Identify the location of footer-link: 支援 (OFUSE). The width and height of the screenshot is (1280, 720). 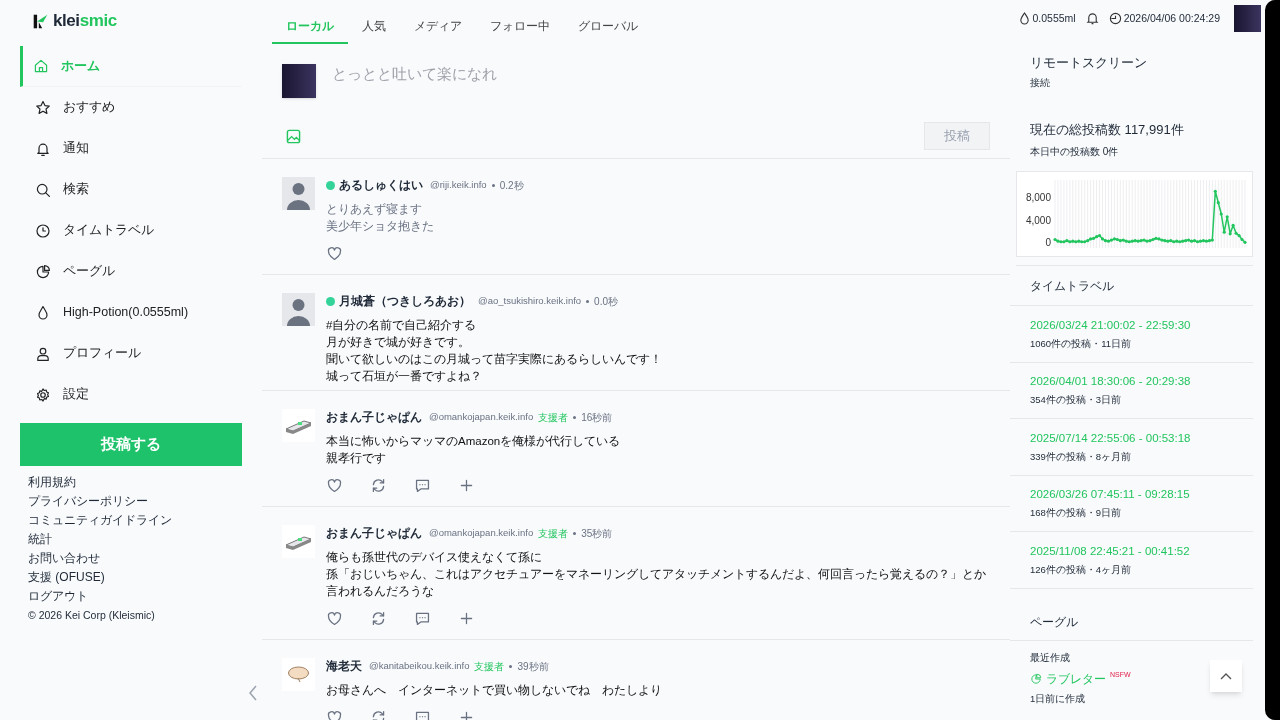
(66, 577).